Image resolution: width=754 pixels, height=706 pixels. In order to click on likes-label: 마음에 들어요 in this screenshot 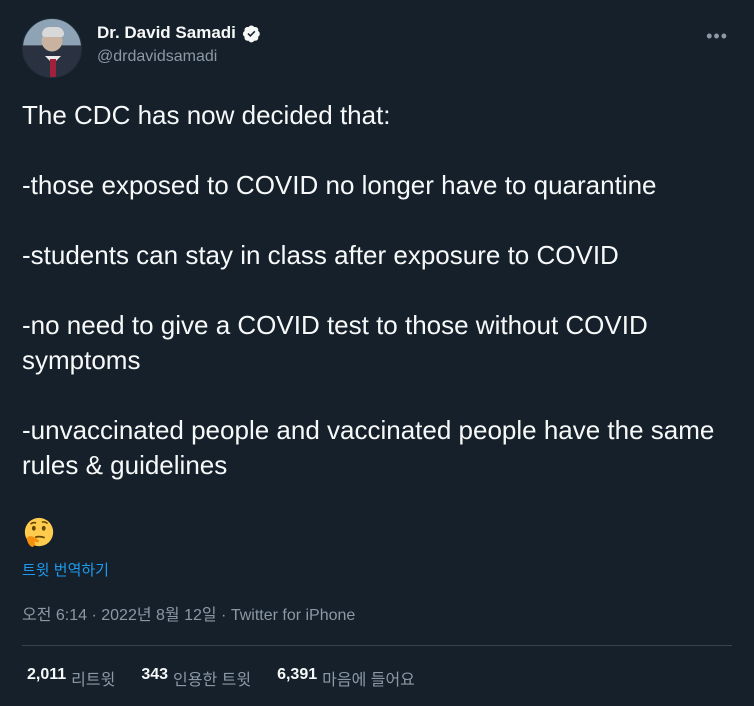, I will do `click(368, 680)`.